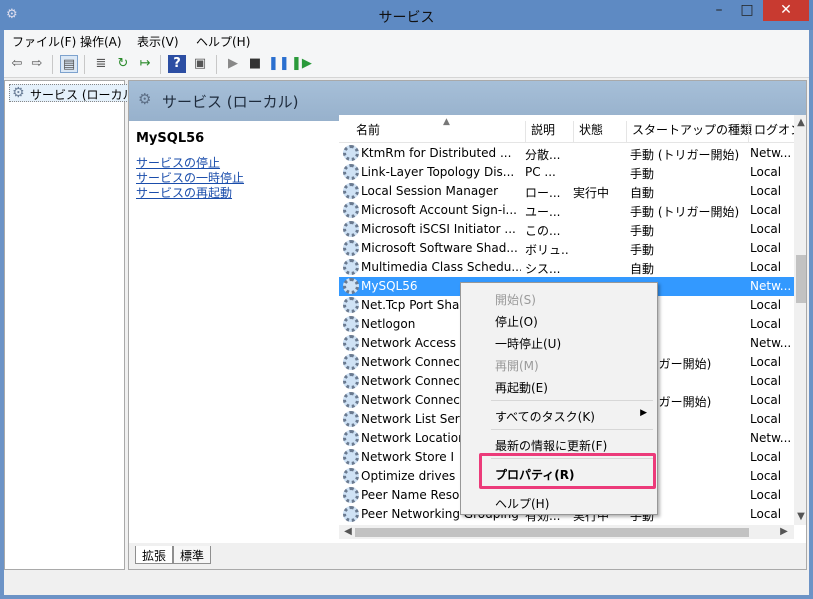  What do you see at coordinates (44, 41) in the screenshot?
I see `menu-file: ファイル(F)` at bounding box center [44, 41].